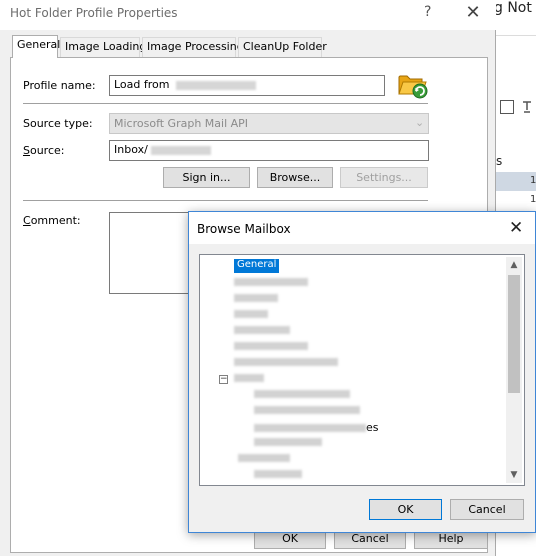 This screenshot has width=536, height=556. What do you see at coordinates (44, 150) in the screenshot?
I see `source-label: Source:` at bounding box center [44, 150].